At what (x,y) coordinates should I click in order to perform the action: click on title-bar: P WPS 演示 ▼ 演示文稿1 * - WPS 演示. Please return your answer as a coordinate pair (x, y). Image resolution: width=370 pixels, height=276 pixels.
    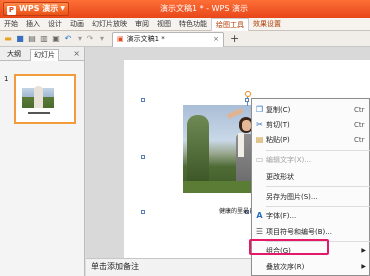
    Looking at the image, I should click on (185, 9).